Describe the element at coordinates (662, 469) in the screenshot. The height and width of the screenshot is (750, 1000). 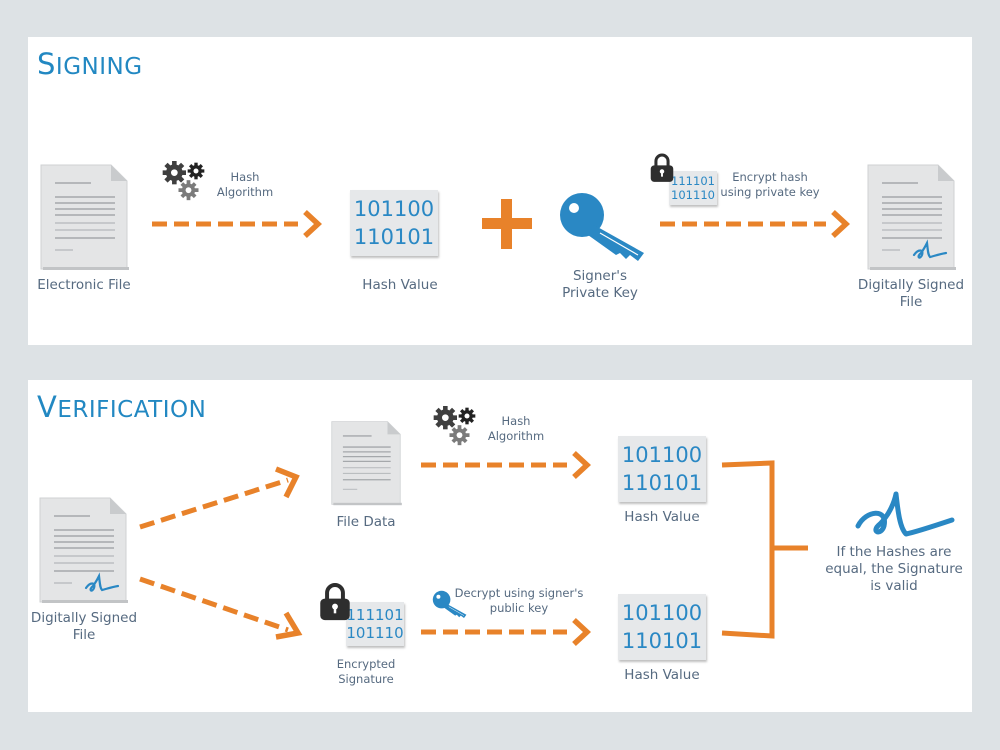
I see `hash-value-box-top: 101100 110101` at that location.